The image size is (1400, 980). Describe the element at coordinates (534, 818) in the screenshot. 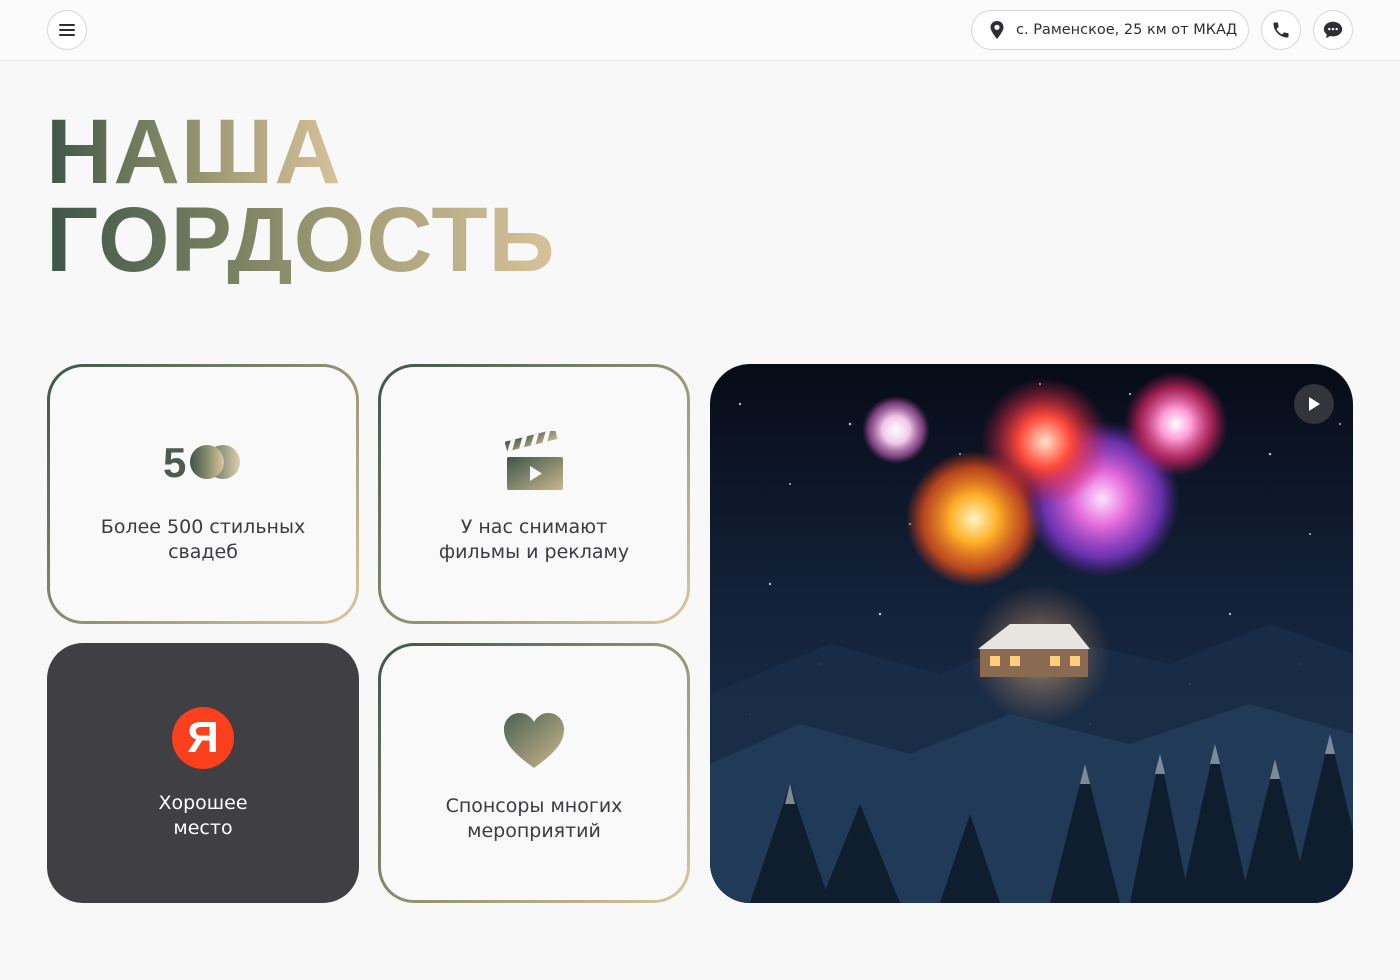

I see `card-sponsors-caption: Спонсоры многих мероприятий` at that location.